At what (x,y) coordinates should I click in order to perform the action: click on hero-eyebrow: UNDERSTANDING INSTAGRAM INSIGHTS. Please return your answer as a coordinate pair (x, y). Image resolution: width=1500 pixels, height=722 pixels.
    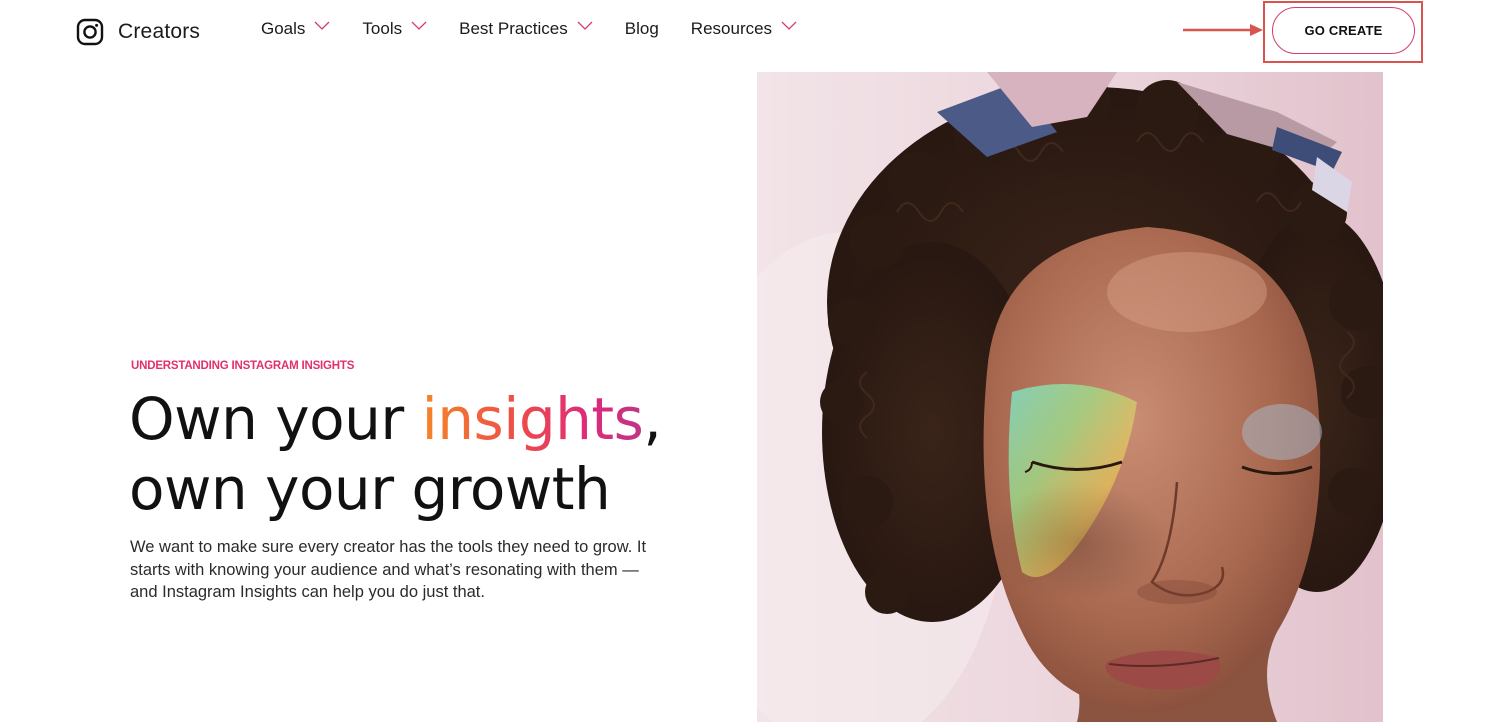
    Looking at the image, I should click on (243, 366).